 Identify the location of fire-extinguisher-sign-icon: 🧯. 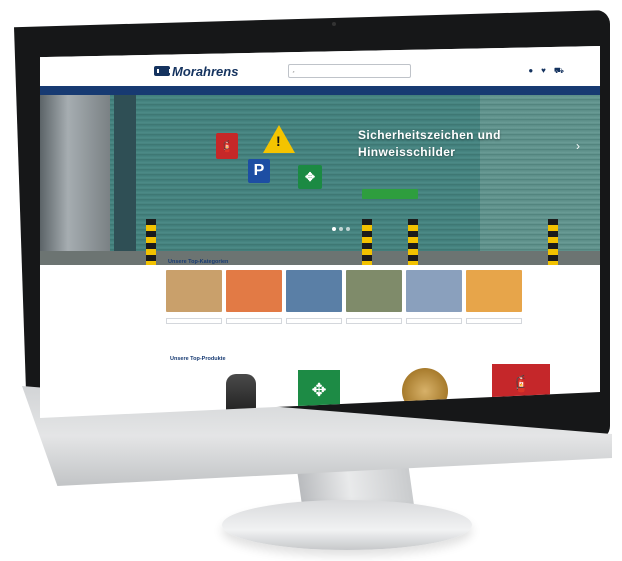
(227, 146).